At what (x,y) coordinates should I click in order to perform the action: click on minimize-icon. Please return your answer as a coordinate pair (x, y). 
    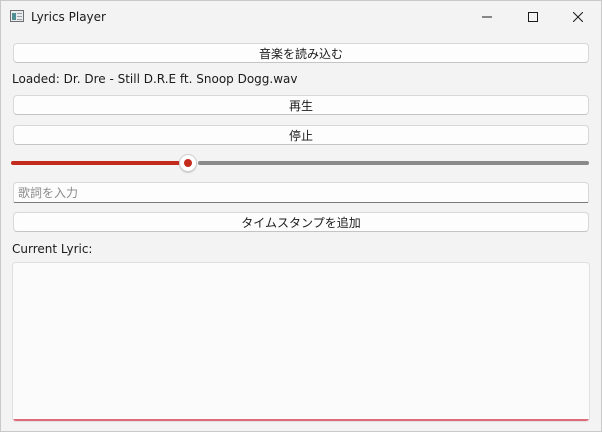
    Looking at the image, I should click on (487, 16).